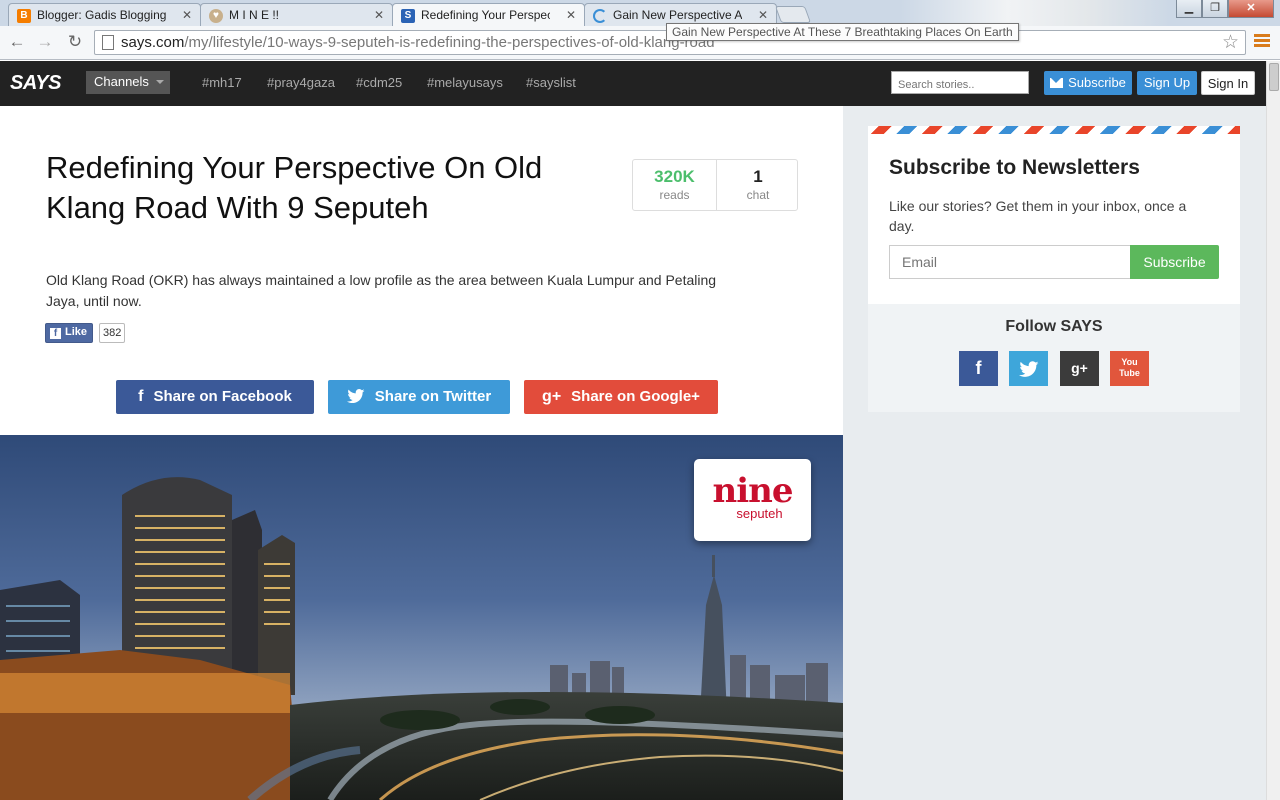 The width and height of the screenshot is (1280, 800). I want to click on share-facebook-button: f Share on Facebook, so click(215, 397).